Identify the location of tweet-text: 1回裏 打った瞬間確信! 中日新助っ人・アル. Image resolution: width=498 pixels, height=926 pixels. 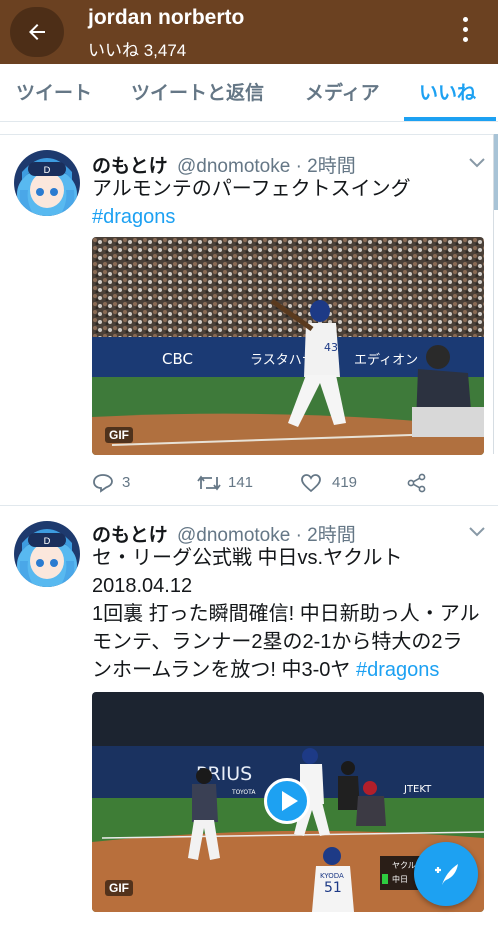
(286, 614).